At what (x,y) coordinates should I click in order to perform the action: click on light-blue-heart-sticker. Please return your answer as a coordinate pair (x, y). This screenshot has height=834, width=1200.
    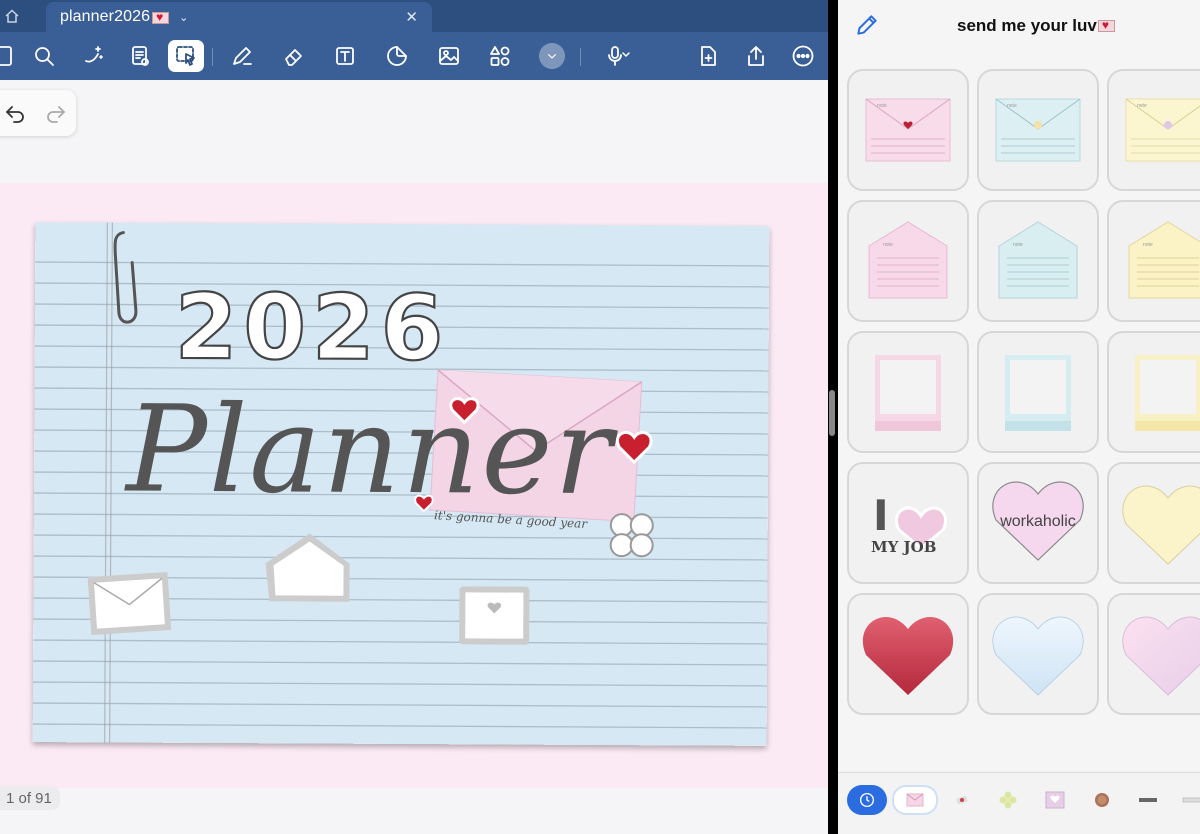
    Looking at the image, I should click on (1038, 654).